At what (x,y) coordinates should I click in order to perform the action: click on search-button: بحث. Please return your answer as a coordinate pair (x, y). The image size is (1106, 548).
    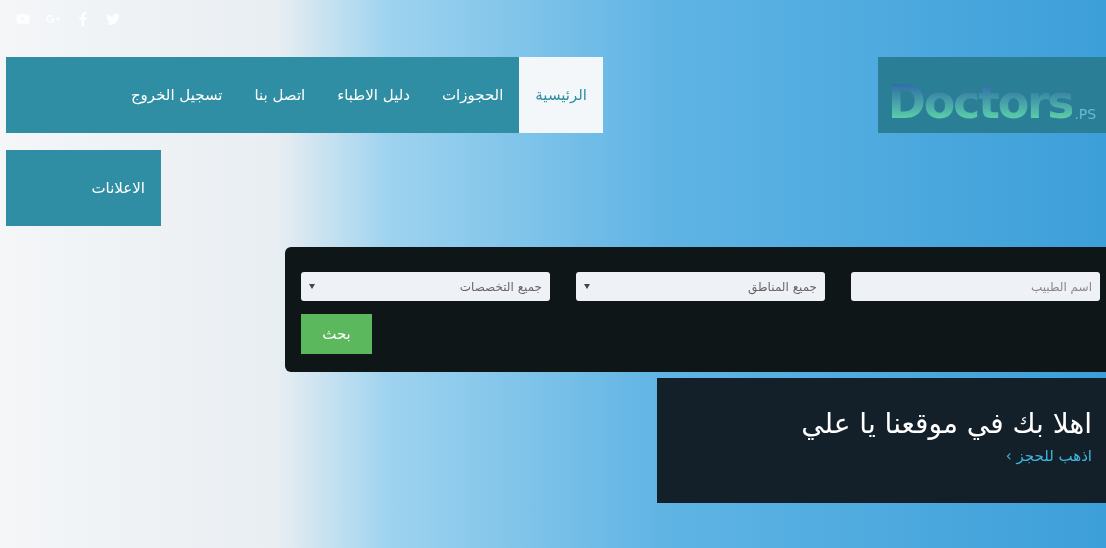
    Looking at the image, I should click on (336, 334).